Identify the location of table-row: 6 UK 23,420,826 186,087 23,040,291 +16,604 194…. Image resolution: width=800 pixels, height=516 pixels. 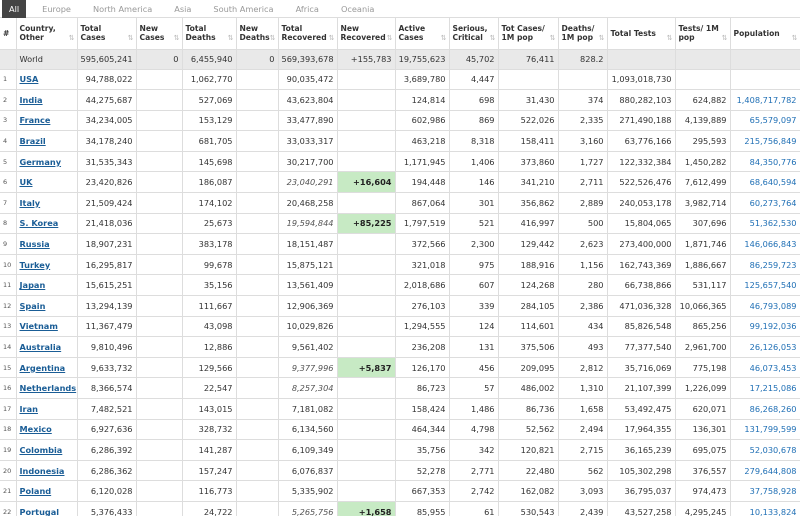
(400, 182).